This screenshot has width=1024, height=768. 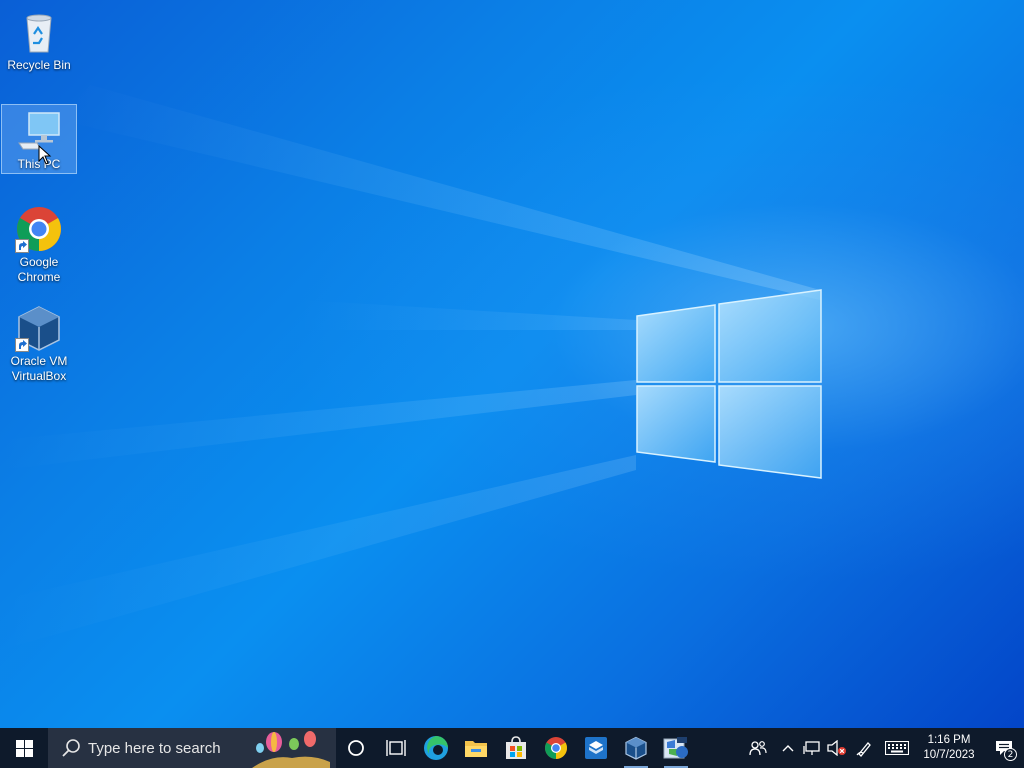 I want to click on start-button, so click(x=24, y=748).